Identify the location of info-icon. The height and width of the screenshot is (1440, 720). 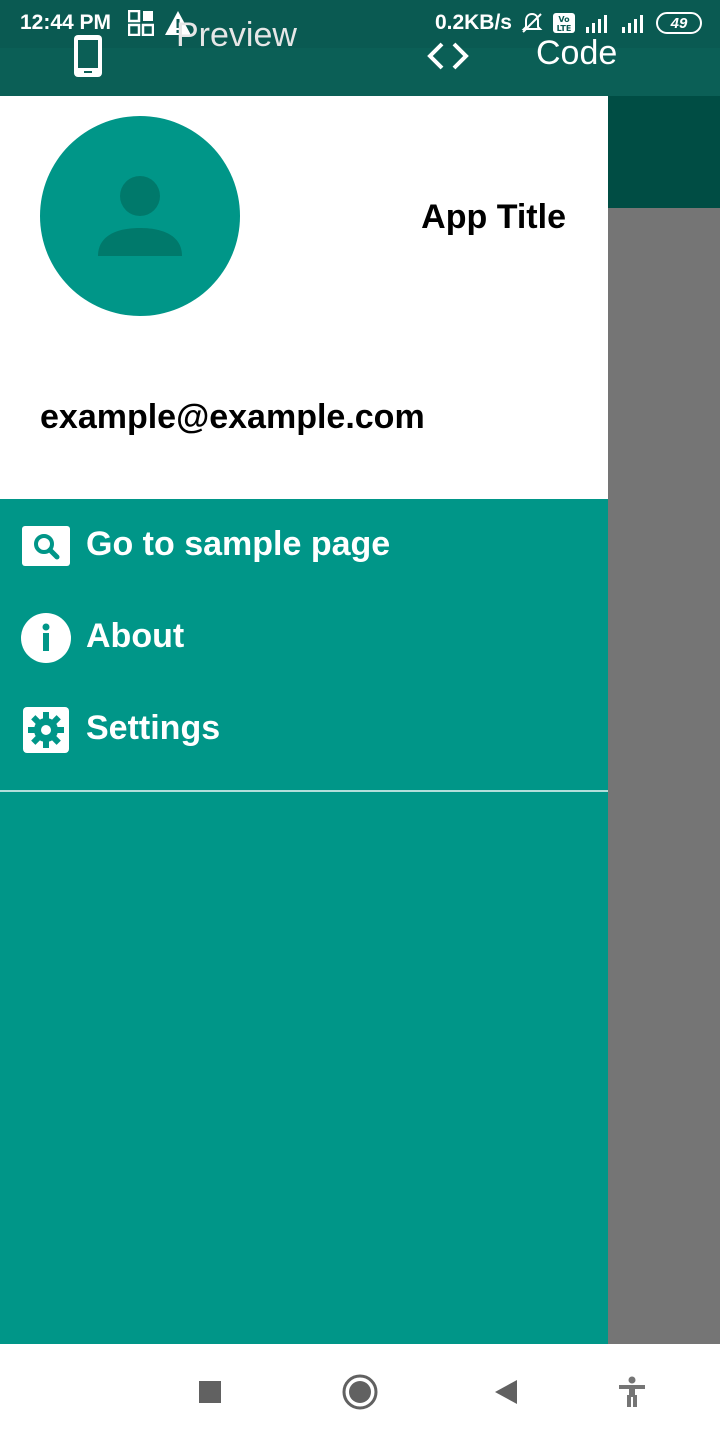
(46, 638).